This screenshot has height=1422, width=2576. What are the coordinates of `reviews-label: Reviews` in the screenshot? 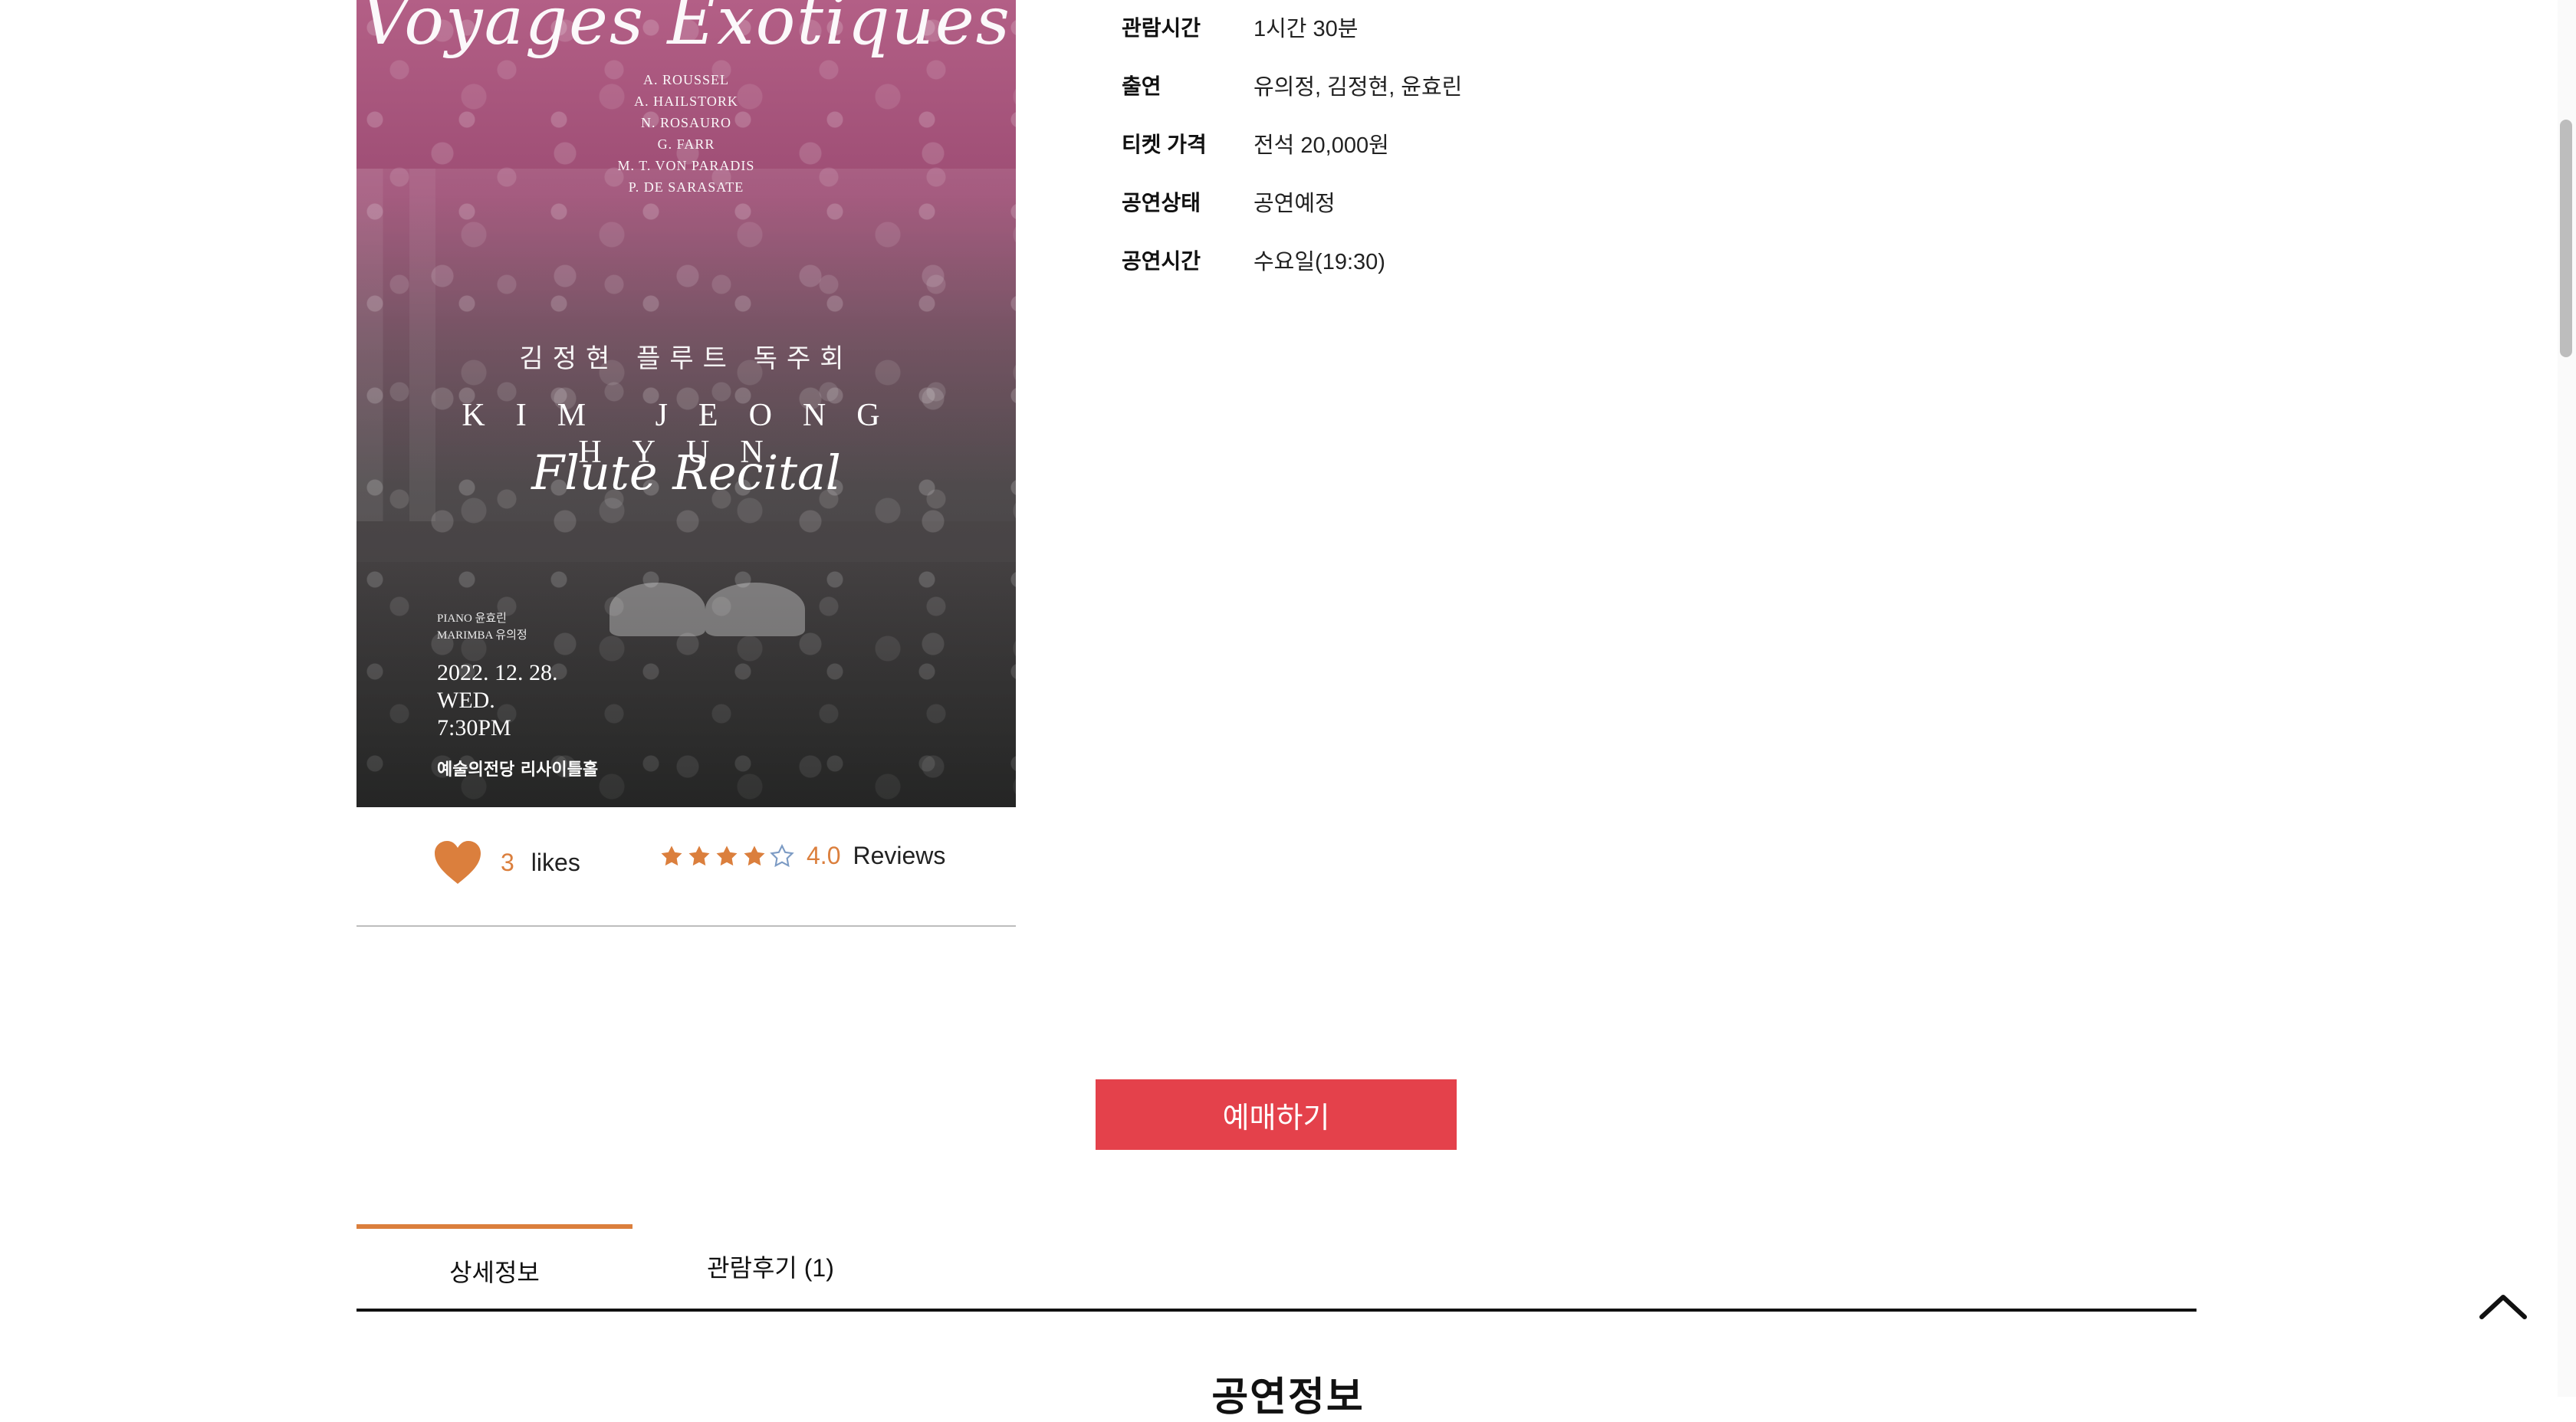 It's located at (900, 856).